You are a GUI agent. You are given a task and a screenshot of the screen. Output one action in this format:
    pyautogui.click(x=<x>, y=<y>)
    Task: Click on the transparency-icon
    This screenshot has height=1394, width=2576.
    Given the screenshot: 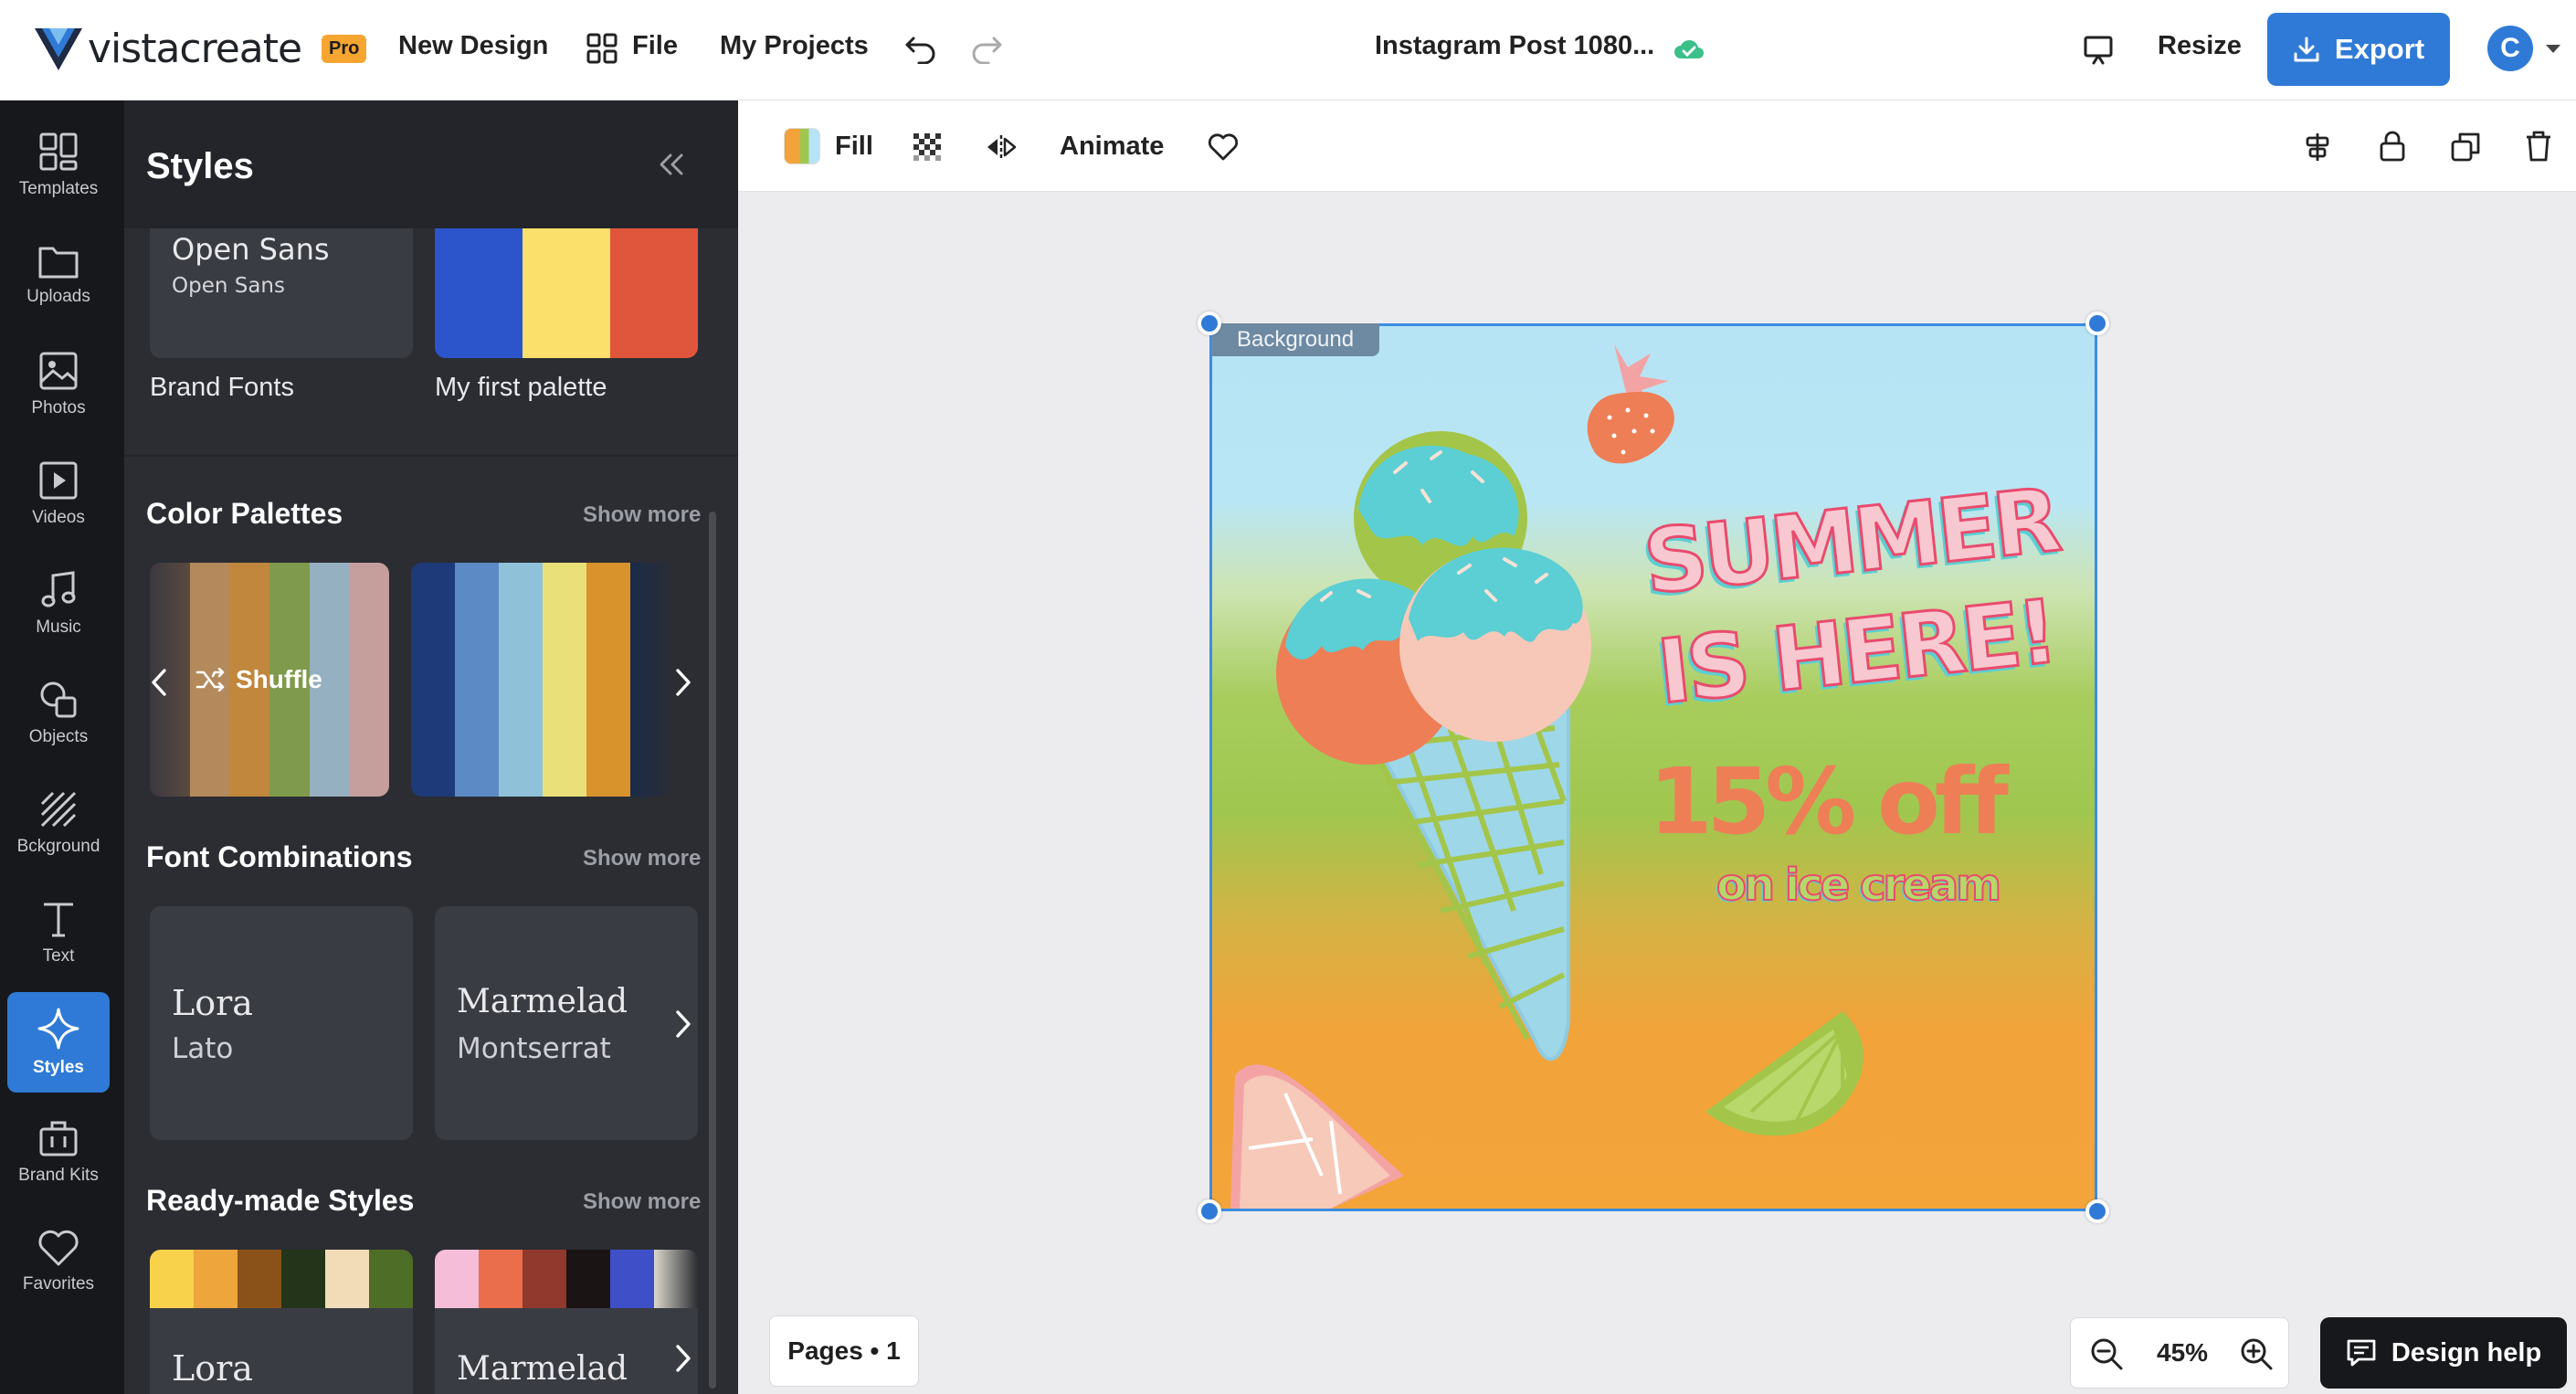 What is the action you would take?
    pyautogui.click(x=927, y=147)
    